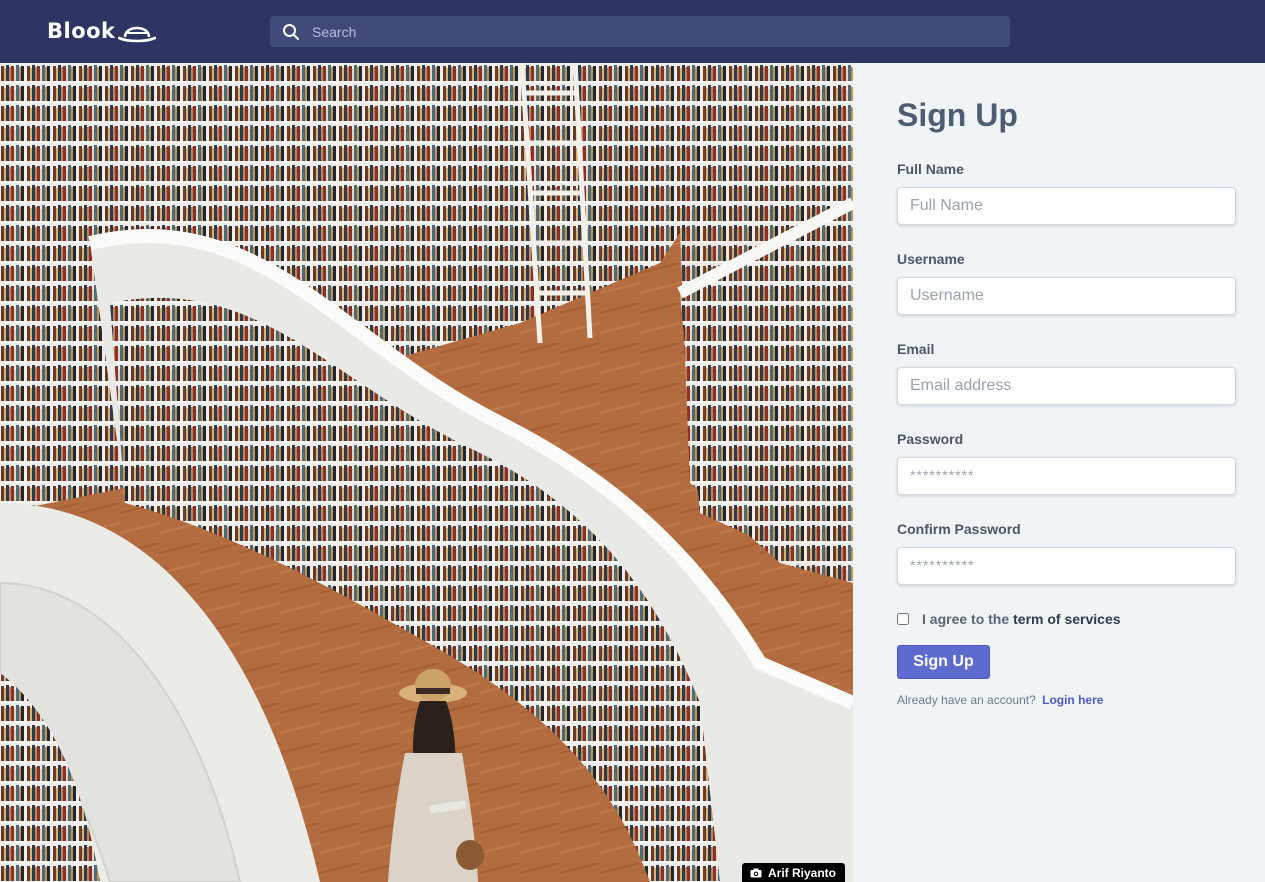  Describe the element at coordinates (959, 529) in the screenshot. I see `confirm-password-label: Confirm Password` at that location.